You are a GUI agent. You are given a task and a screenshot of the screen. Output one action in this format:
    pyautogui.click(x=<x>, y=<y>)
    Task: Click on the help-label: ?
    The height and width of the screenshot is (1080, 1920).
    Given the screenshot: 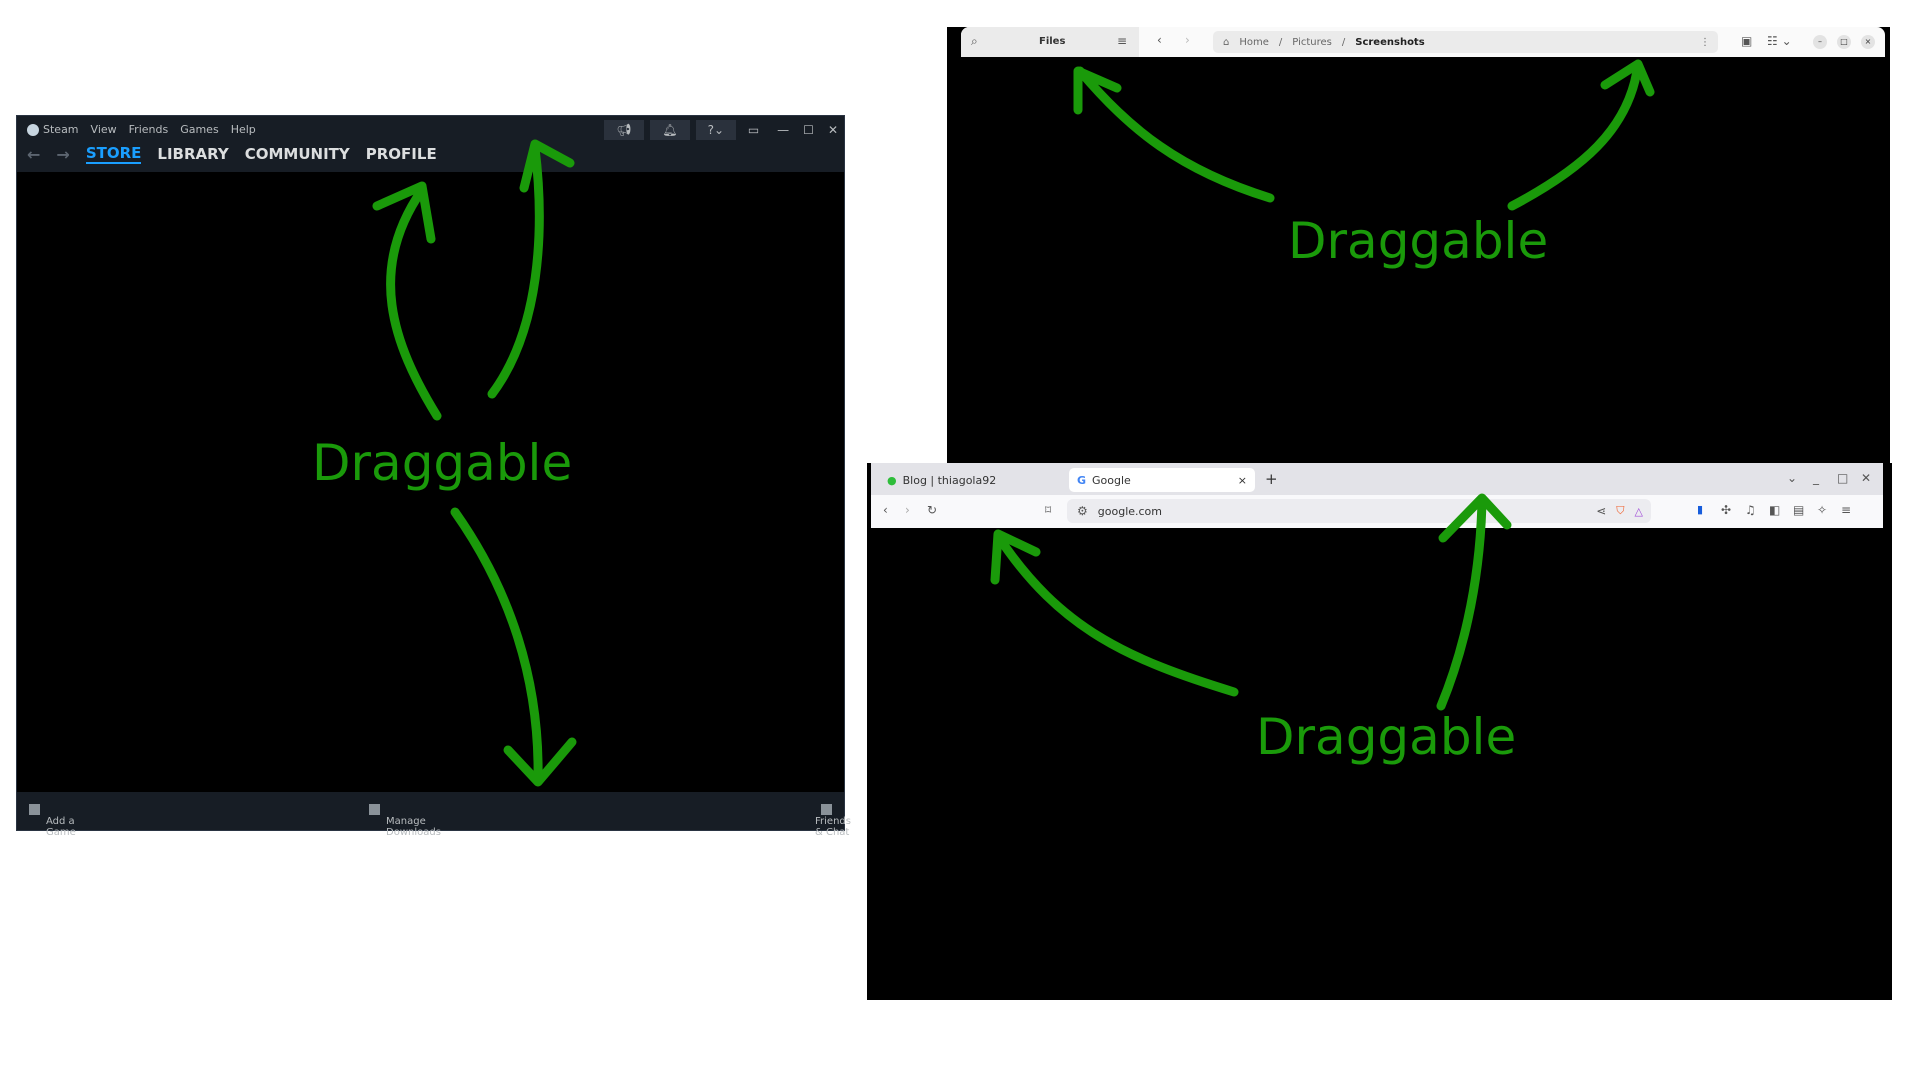 What is the action you would take?
    pyautogui.click(x=710, y=130)
    